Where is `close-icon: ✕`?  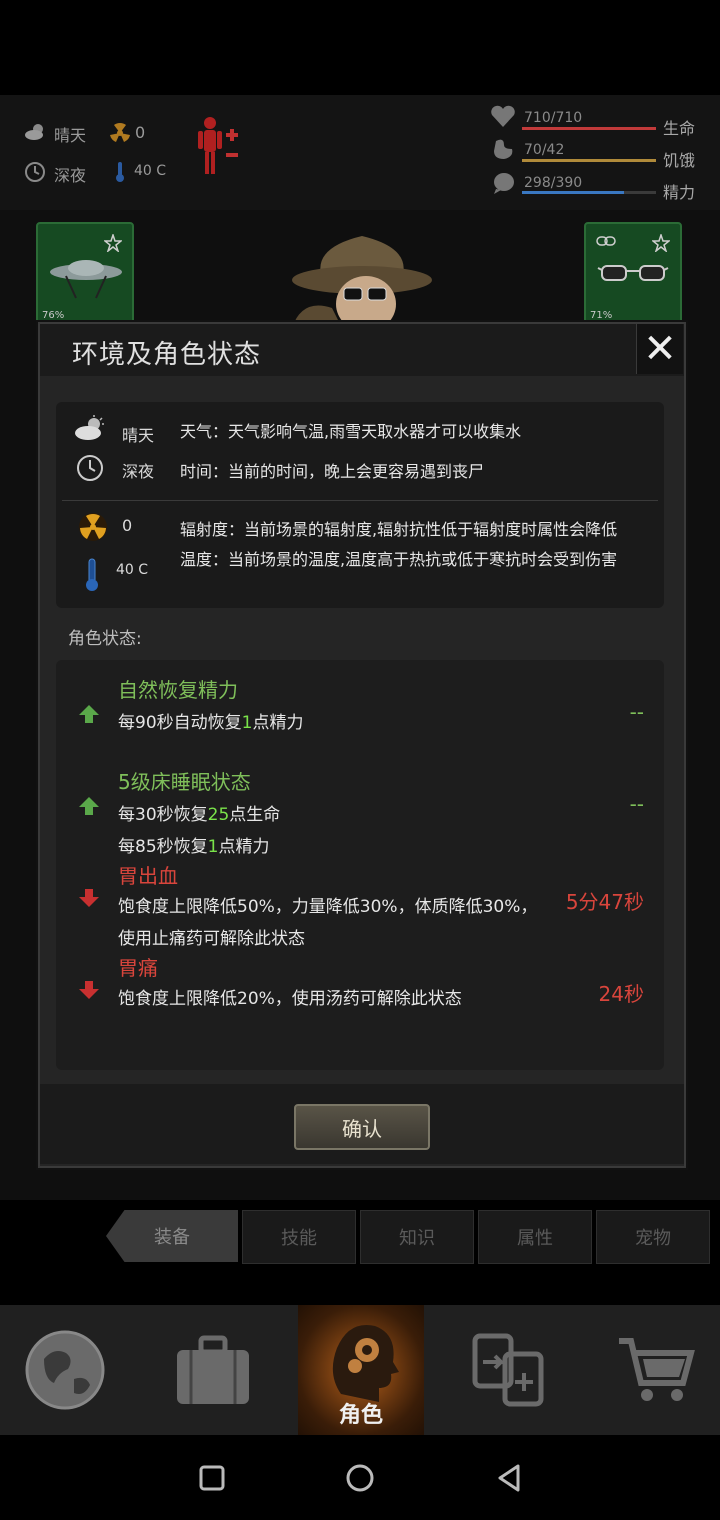 close-icon: ✕ is located at coordinates (660, 349).